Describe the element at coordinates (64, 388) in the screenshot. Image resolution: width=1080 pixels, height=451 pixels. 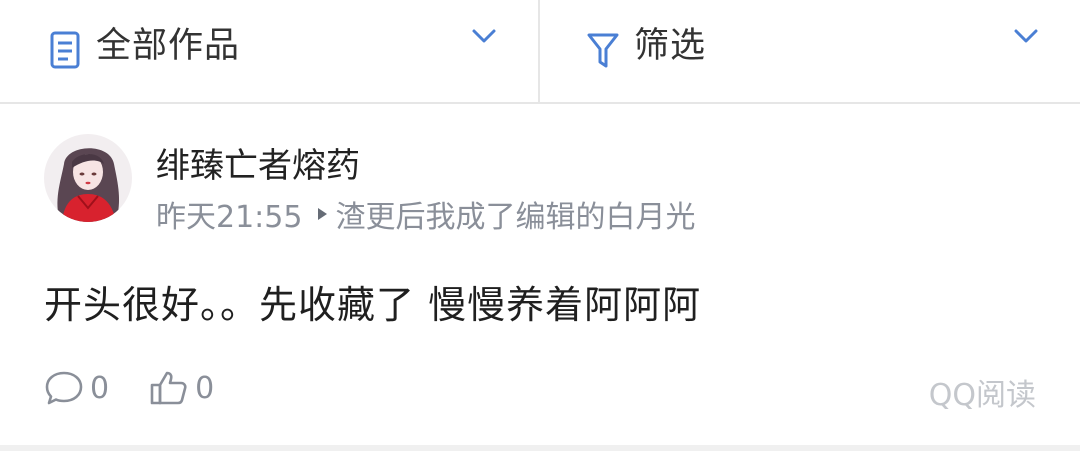
I see `comment-bubble-icon` at that location.